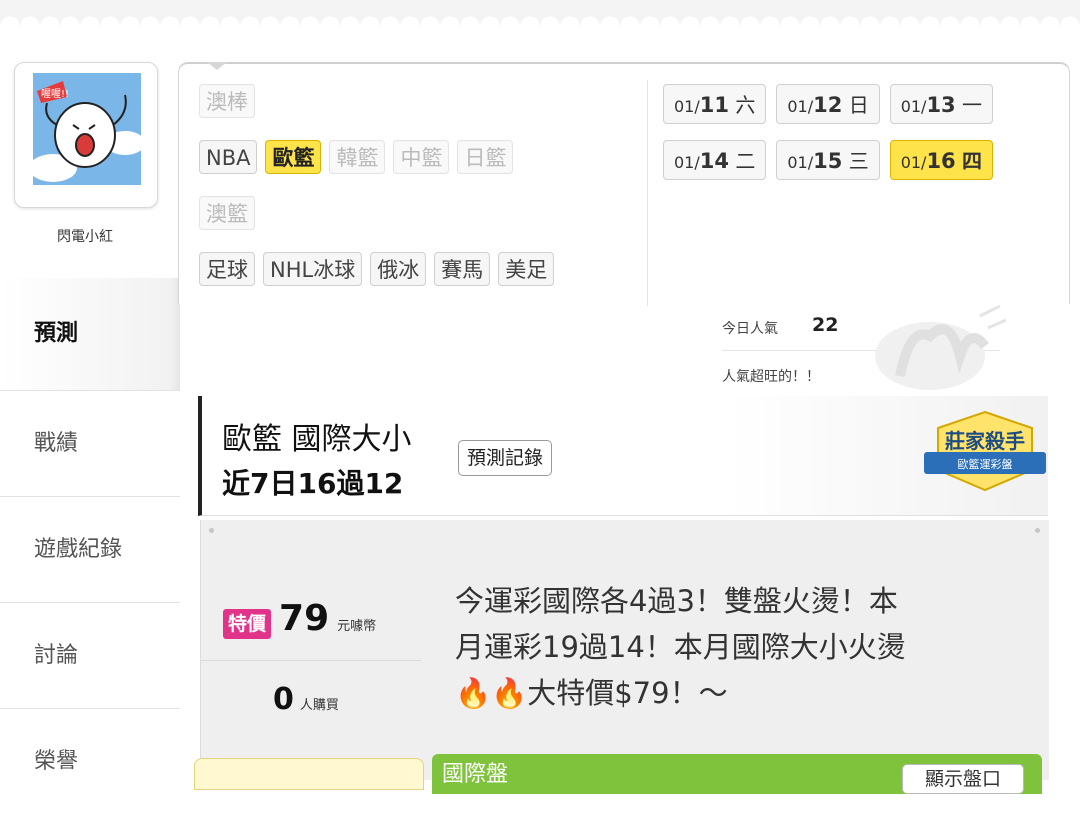  Describe the element at coordinates (55, 94) in the screenshot. I see `svg-text: 喔喔!!` at that location.